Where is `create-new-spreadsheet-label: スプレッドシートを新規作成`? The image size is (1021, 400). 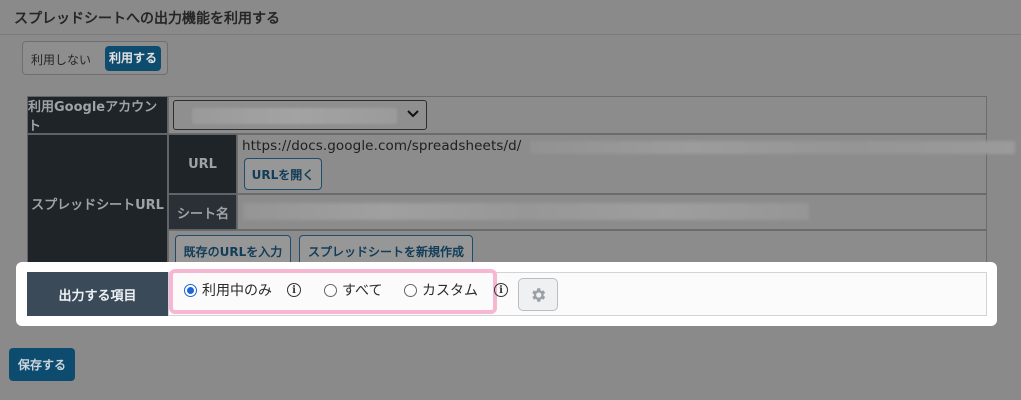
create-new-spreadsheet-label: スプレッドシートを新規作成 is located at coordinates (385, 251).